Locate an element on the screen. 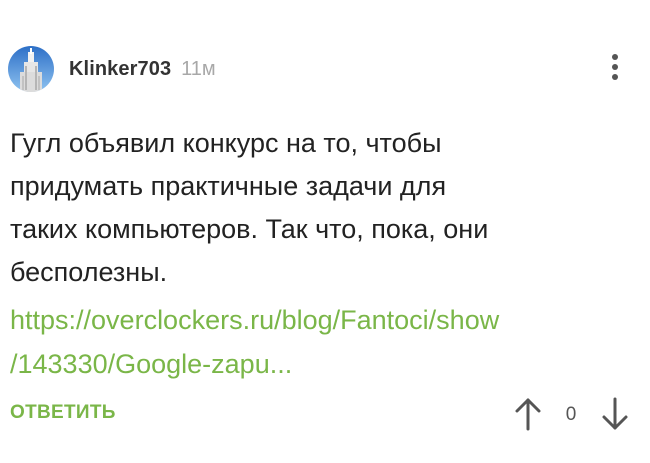 The height and width of the screenshot is (463, 650). comment-actions: ОТВЕТИТЬ 0 is located at coordinates (325, 415).